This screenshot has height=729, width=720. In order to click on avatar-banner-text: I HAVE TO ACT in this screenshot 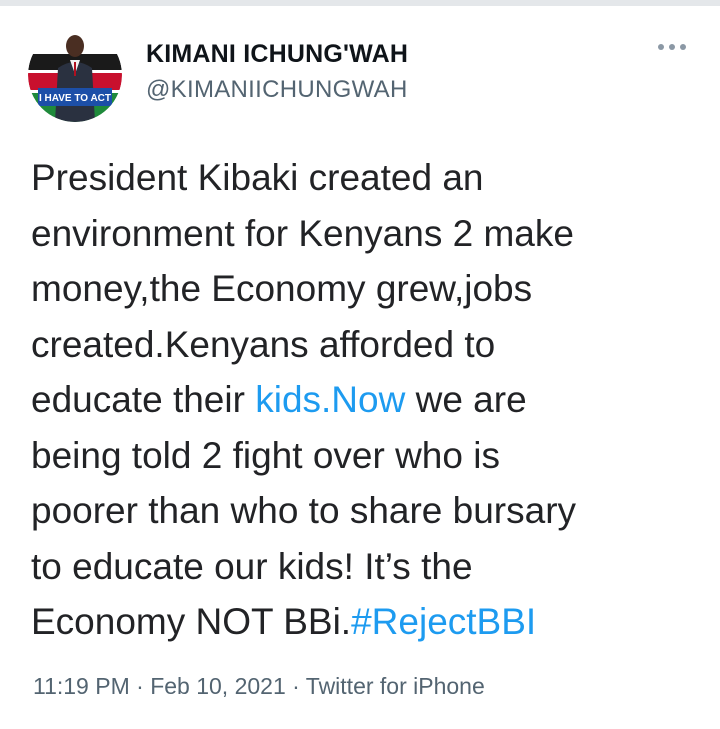, I will do `click(75, 98)`.